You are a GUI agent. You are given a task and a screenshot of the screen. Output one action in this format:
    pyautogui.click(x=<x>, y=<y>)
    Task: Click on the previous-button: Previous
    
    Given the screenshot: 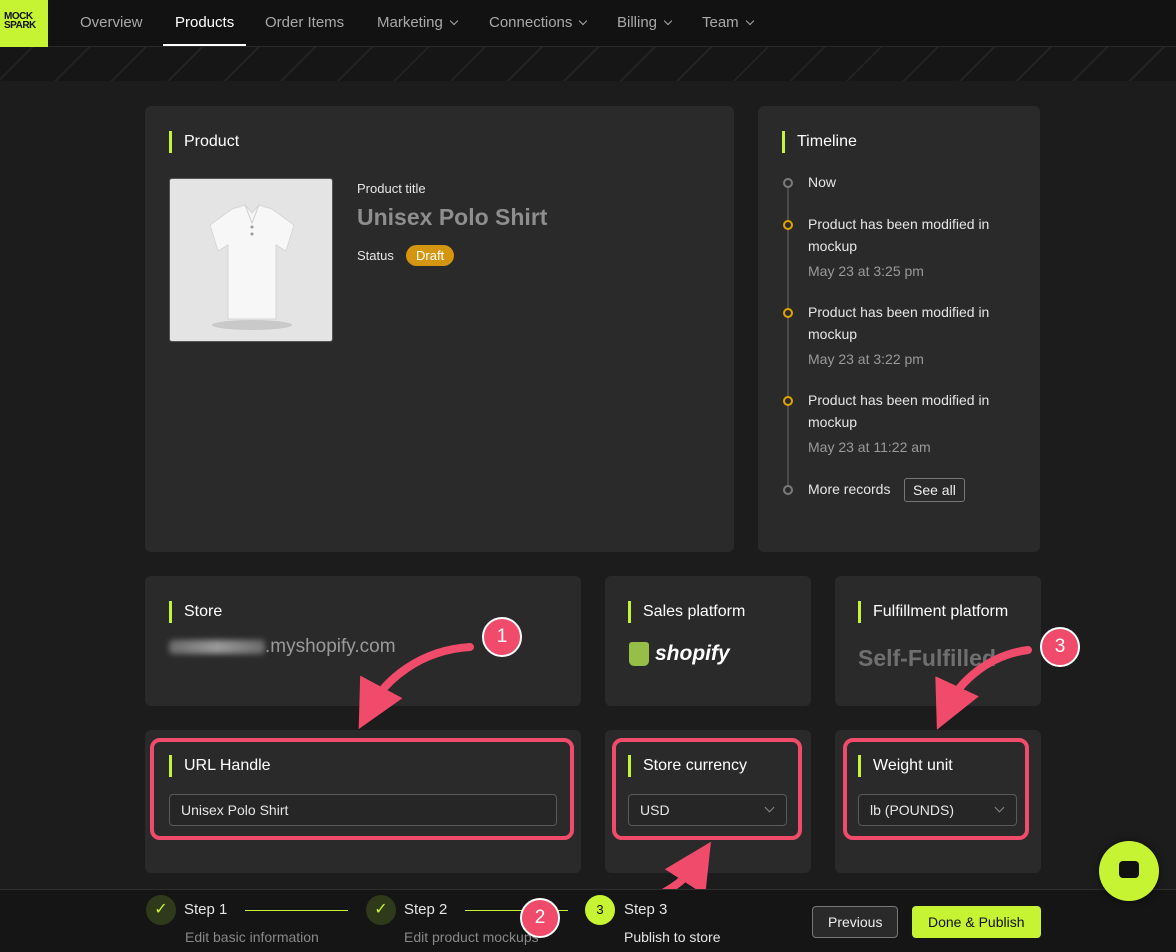 What is the action you would take?
    pyautogui.click(x=855, y=922)
    